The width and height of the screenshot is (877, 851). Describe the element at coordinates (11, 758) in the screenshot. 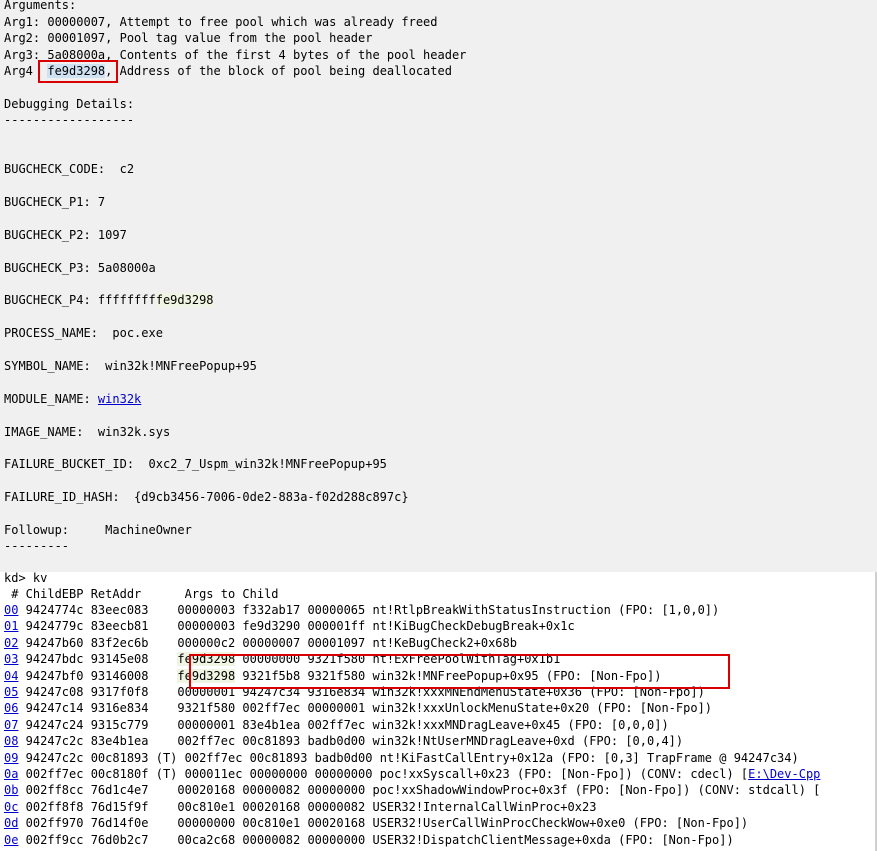

I see `frame-number-link: 09` at that location.